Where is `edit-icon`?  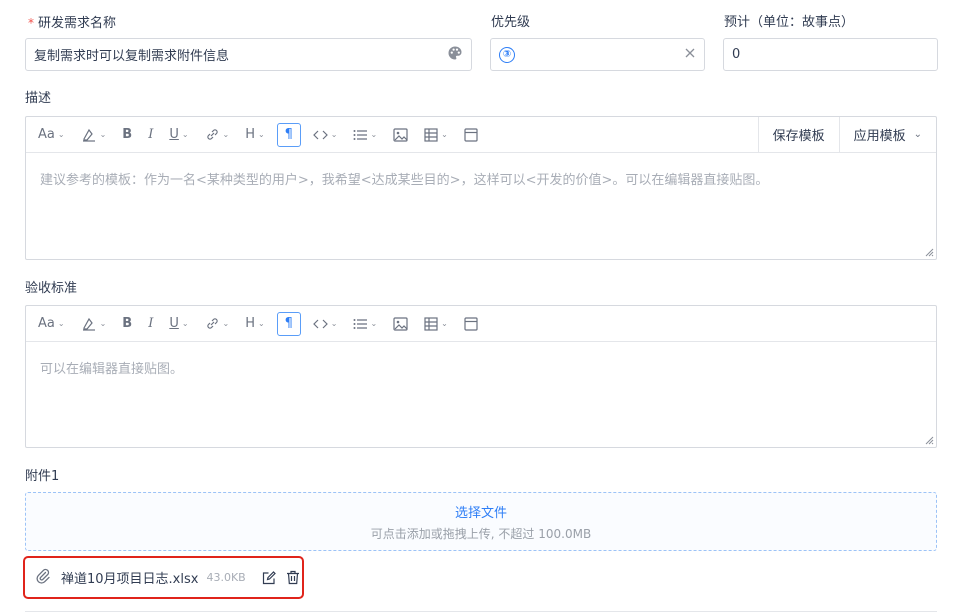
edit-icon is located at coordinates (269, 577).